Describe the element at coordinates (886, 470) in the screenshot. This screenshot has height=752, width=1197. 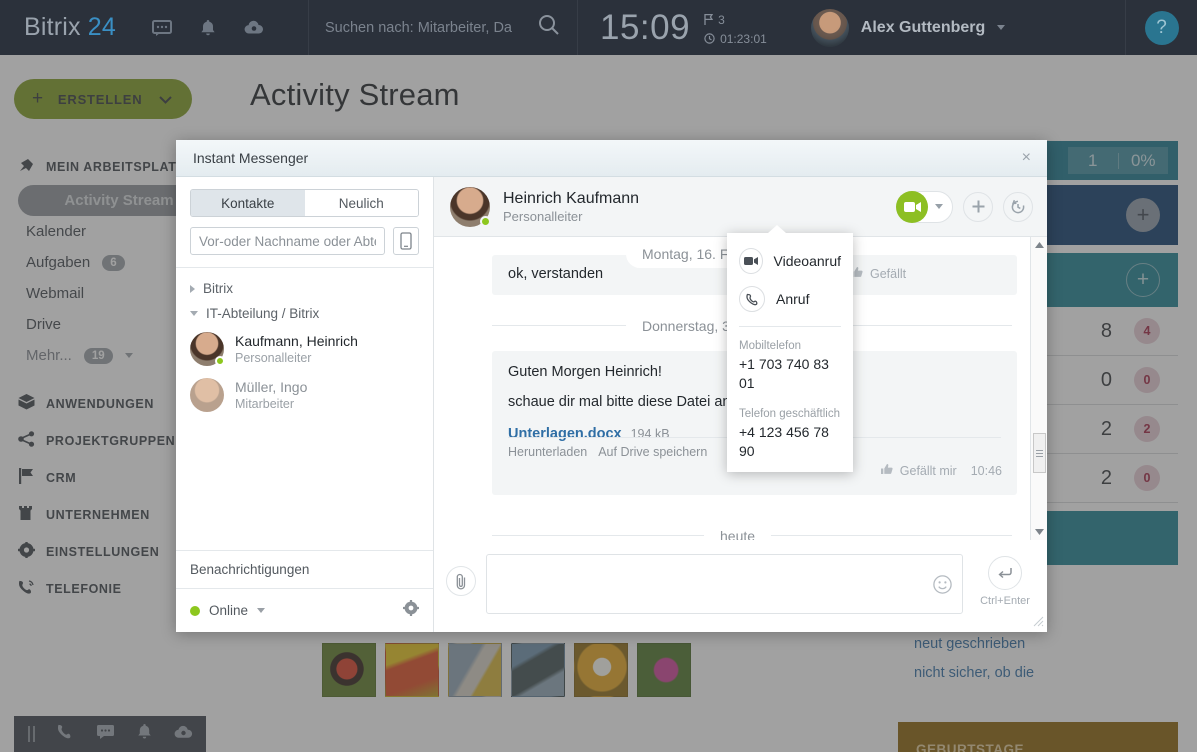
I see `thumbs-up-icon` at that location.